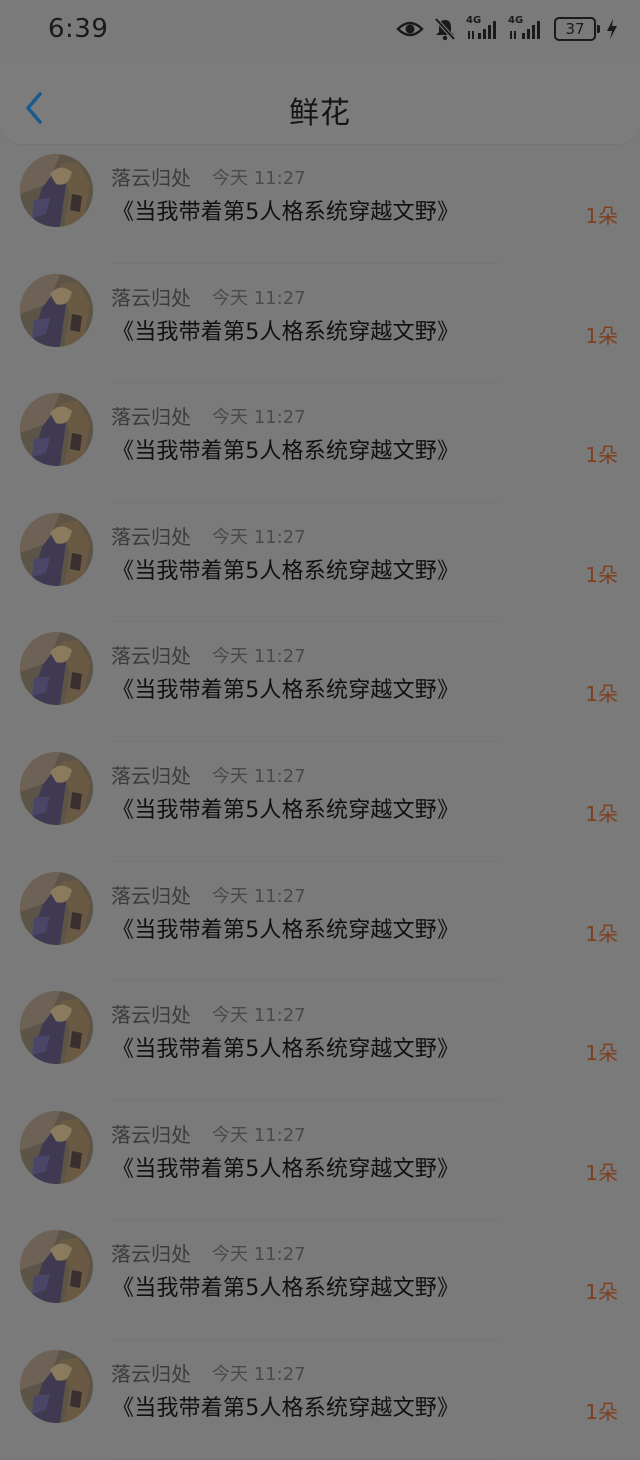 The image size is (640, 1460). What do you see at coordinates (78, 29) in the screenshot?
I see `status-time: 6:39` at bounding box center [78, 29].